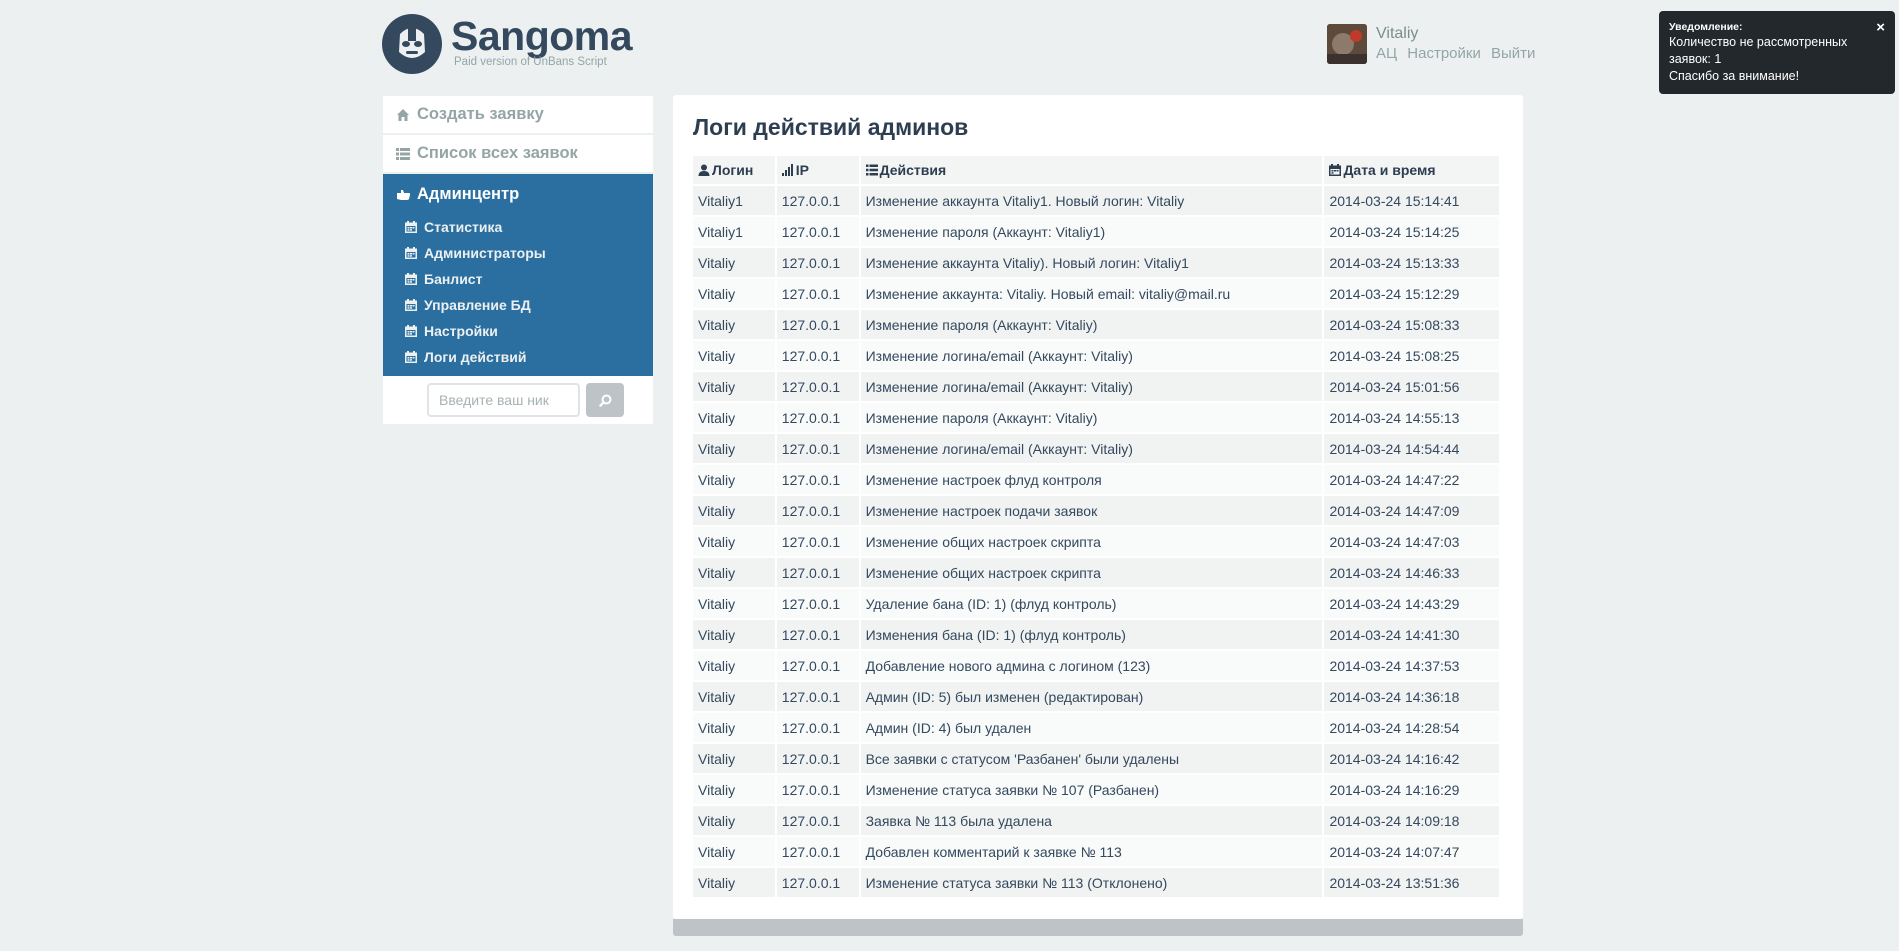 This screenshot has height=951, width=1899. What do you see at coordinates (787, 170) in the screenshot?
I see `signal-icon` at bounding box center [787, 170].